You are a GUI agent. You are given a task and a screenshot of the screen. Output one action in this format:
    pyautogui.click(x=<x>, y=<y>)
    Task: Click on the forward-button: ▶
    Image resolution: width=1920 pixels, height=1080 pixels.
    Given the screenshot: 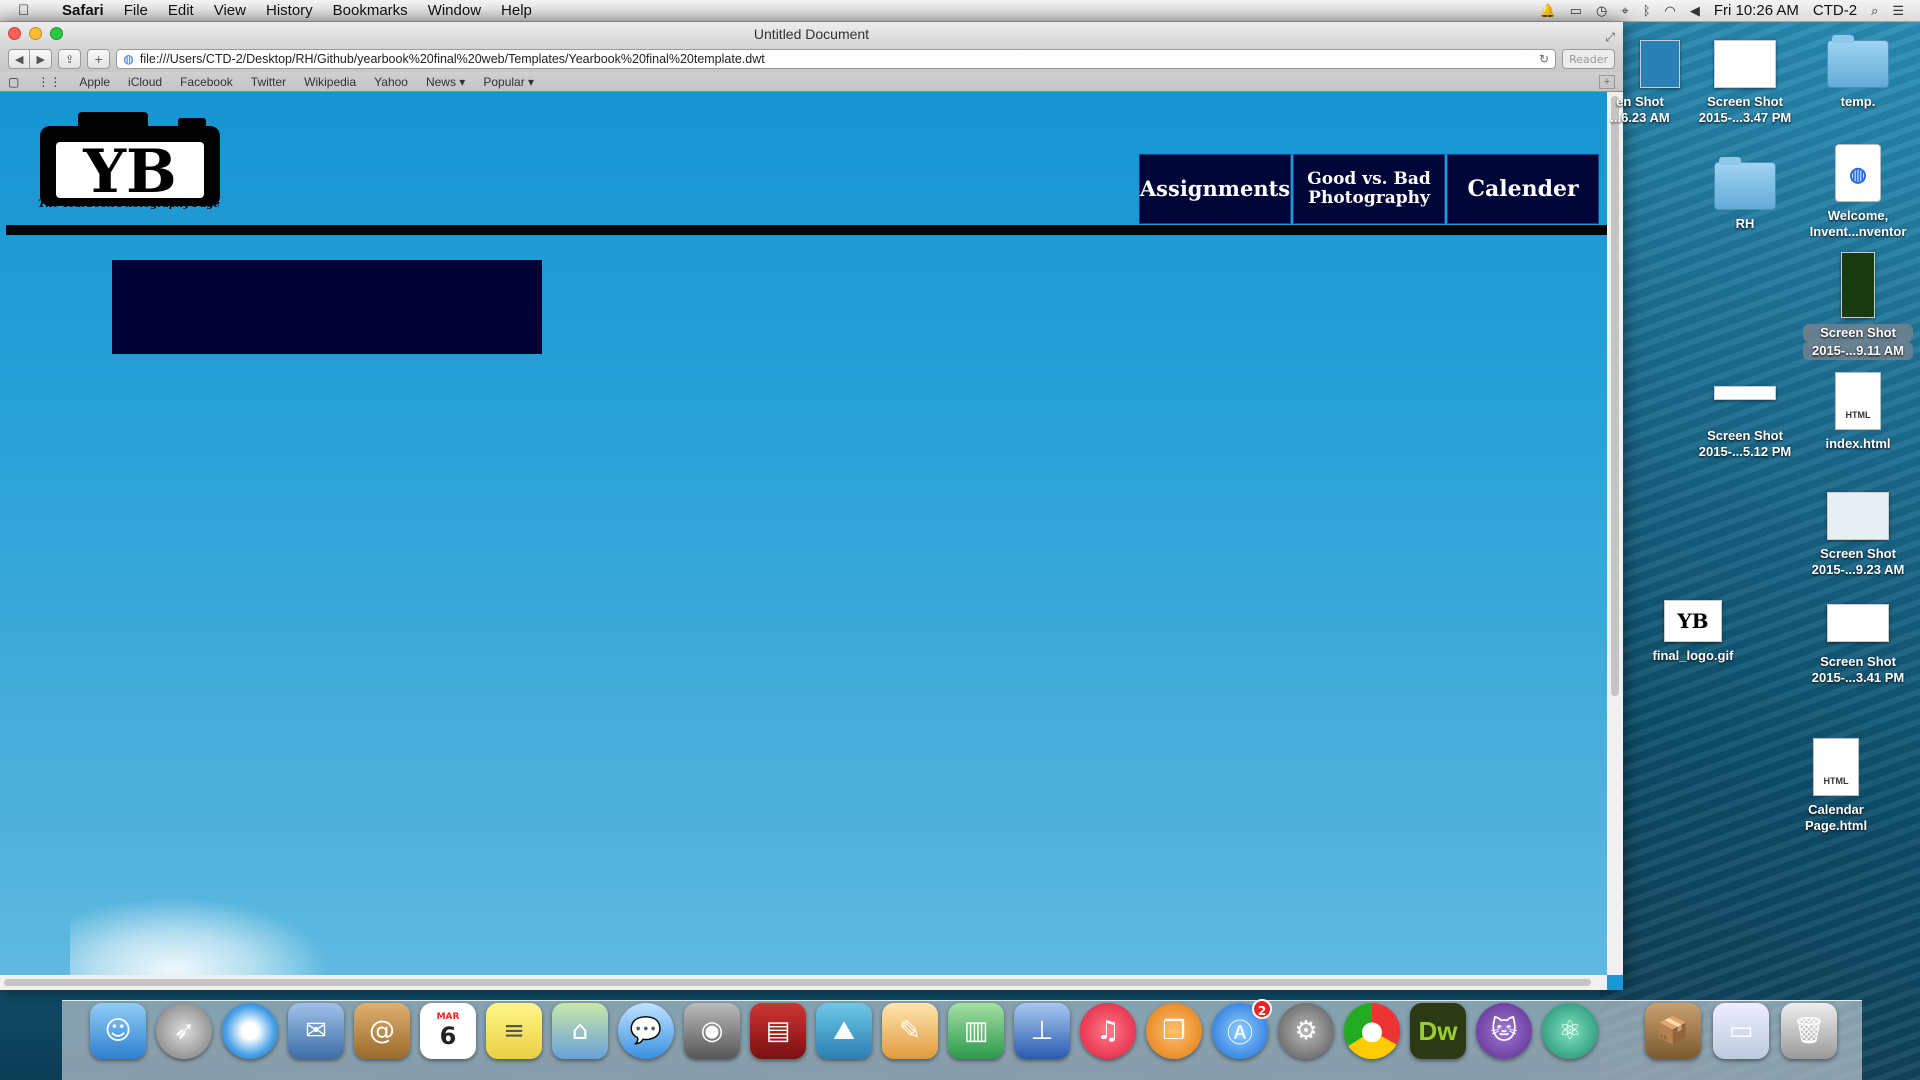 What is the action you would take?
    pyautogui.click(x=41, y=59)
    